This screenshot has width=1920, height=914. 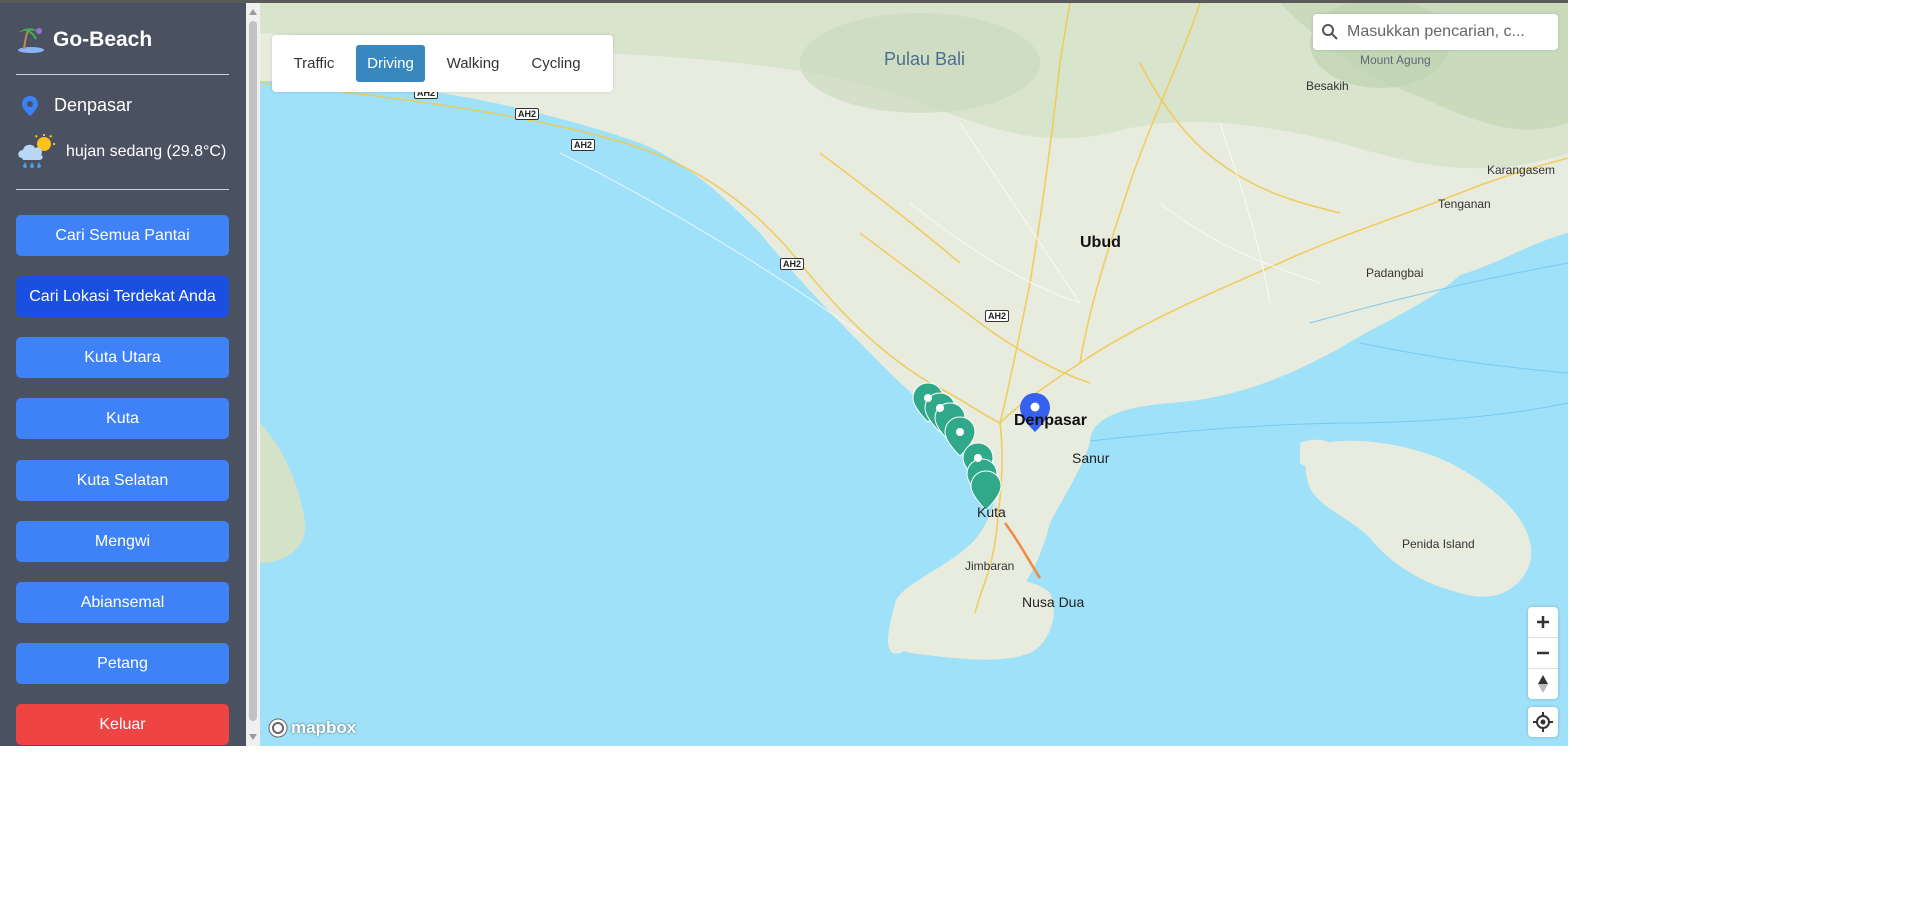 I want to click on search-input, so click(x=1442, y=32).